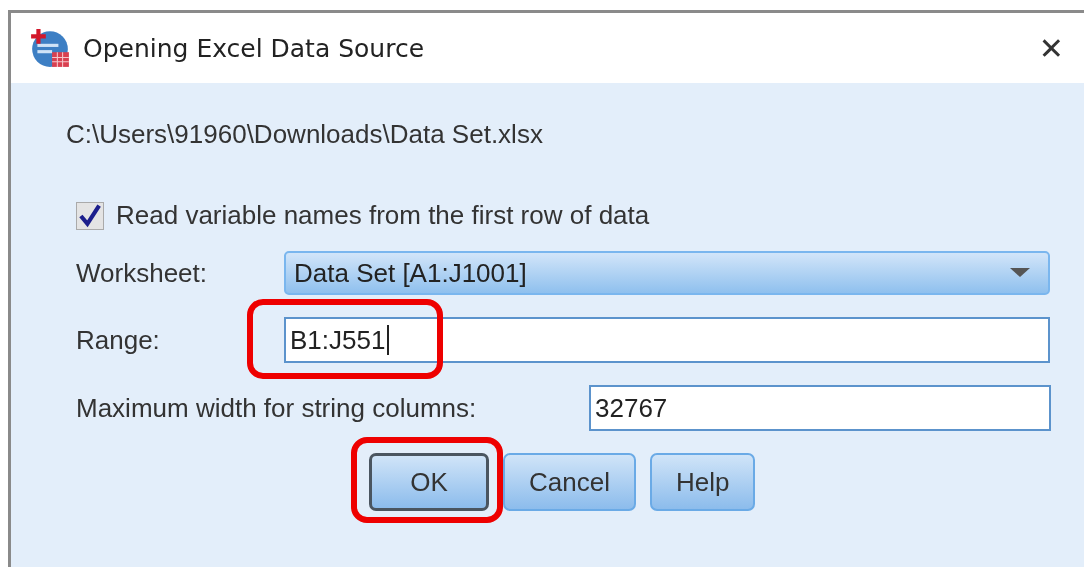 The height and width of the screenshot is (567, 1084). What do you see at coordinates (305, 134) in the screenshot?
I see `file-path: C:\Users\91960\Downloads\Data Set.xlsx` at bounding box center [305, 134].